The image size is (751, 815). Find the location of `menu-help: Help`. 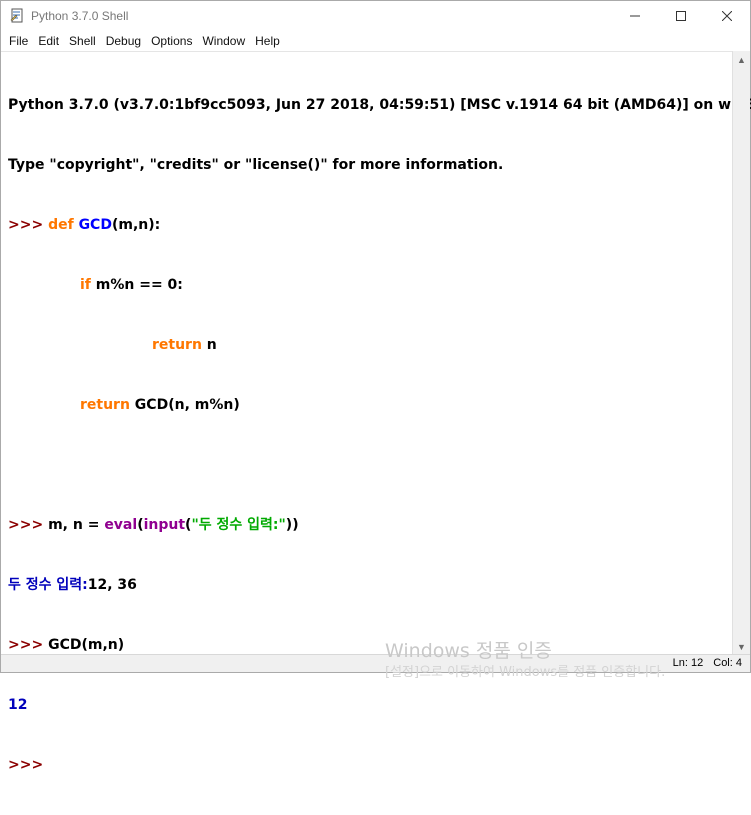

menu-help: Help is located at coordinates (267, 41).